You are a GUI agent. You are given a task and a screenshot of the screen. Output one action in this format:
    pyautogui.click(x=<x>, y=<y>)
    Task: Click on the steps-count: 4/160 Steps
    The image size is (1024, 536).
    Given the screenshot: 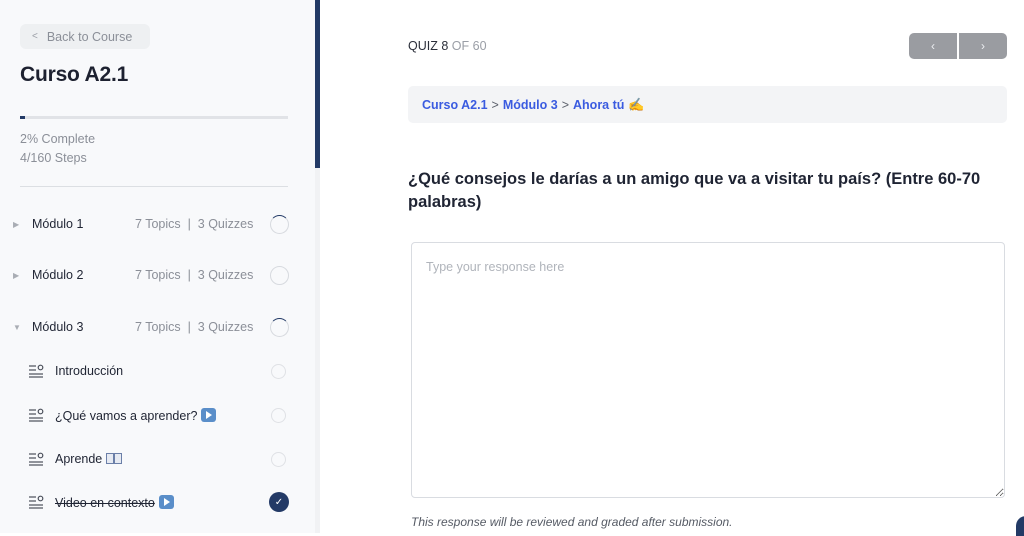 What is the action you would take?
    pyautogui.click(x=53, y=158)
    